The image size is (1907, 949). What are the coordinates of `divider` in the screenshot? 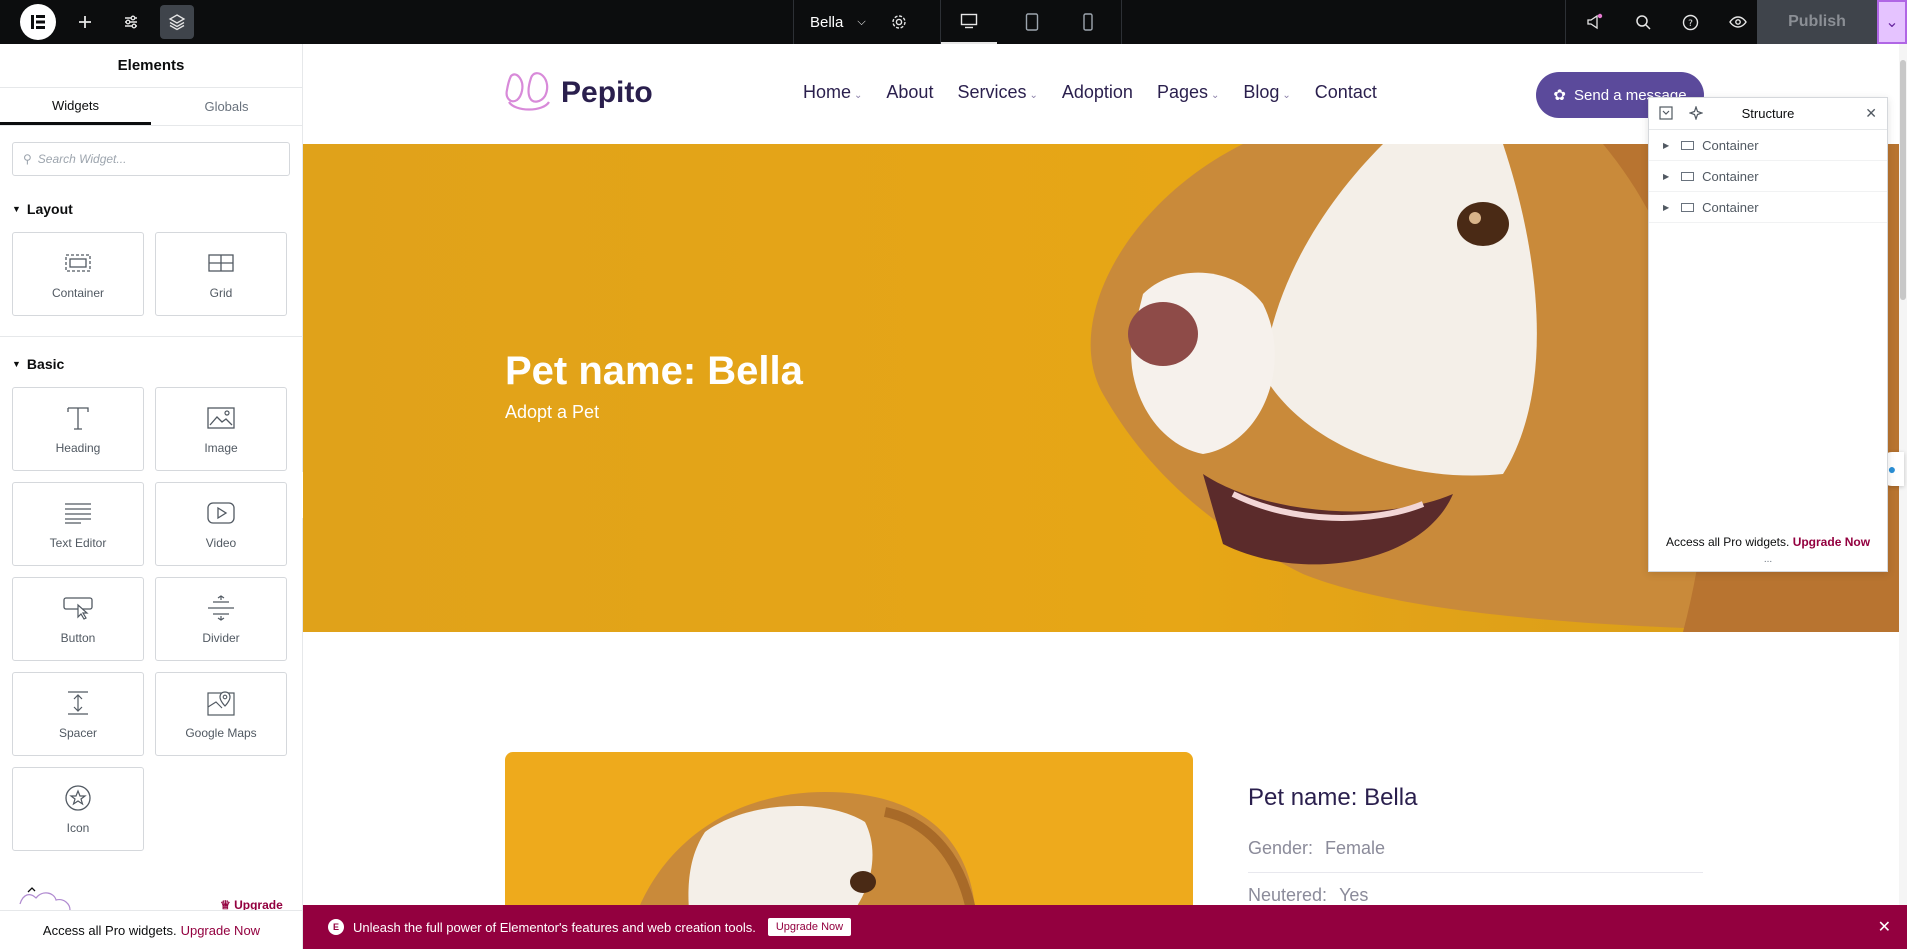 It's located at (151, 336).